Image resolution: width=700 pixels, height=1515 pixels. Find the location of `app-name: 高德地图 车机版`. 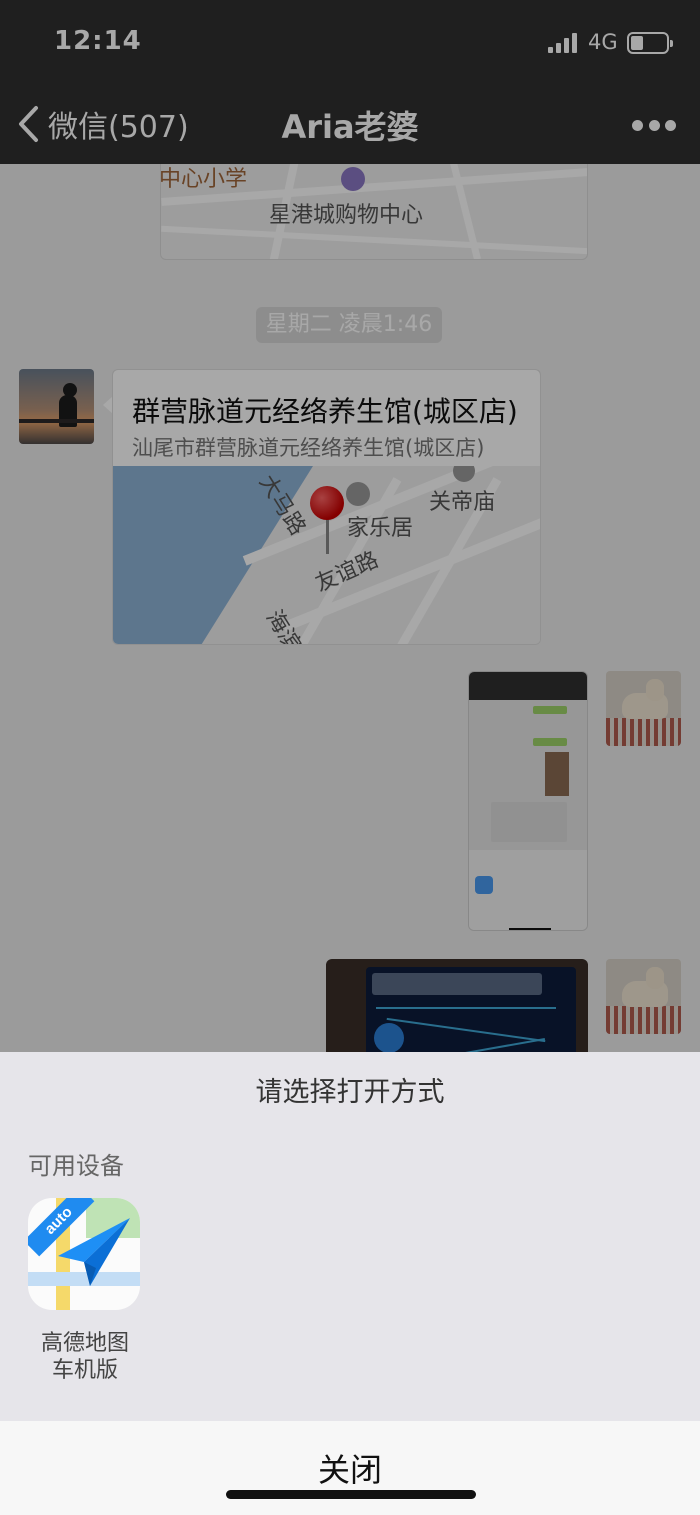

app-name: 高德地图 车机版 is located at coordinates (85, 1357).